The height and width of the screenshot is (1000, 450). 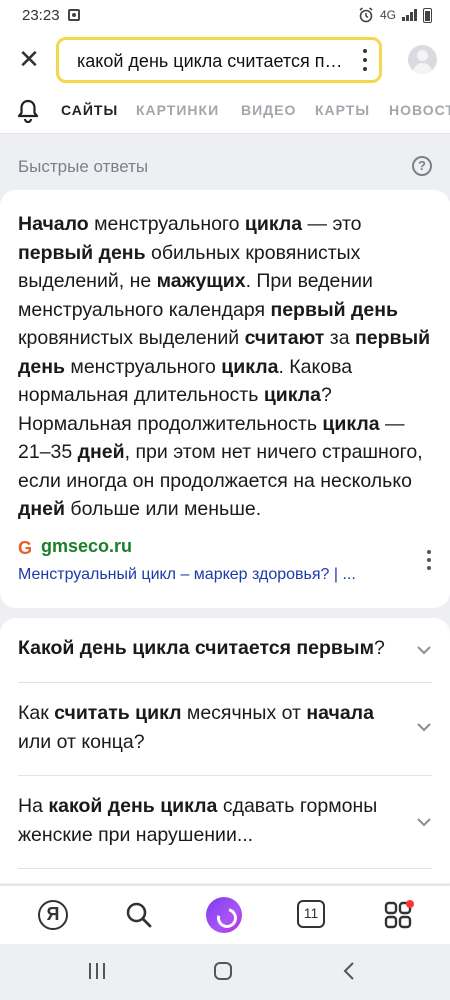 What do you see at coordinates (349, 971) in the screenshot?
I see `back-icon` at bounding box center [349, 971].